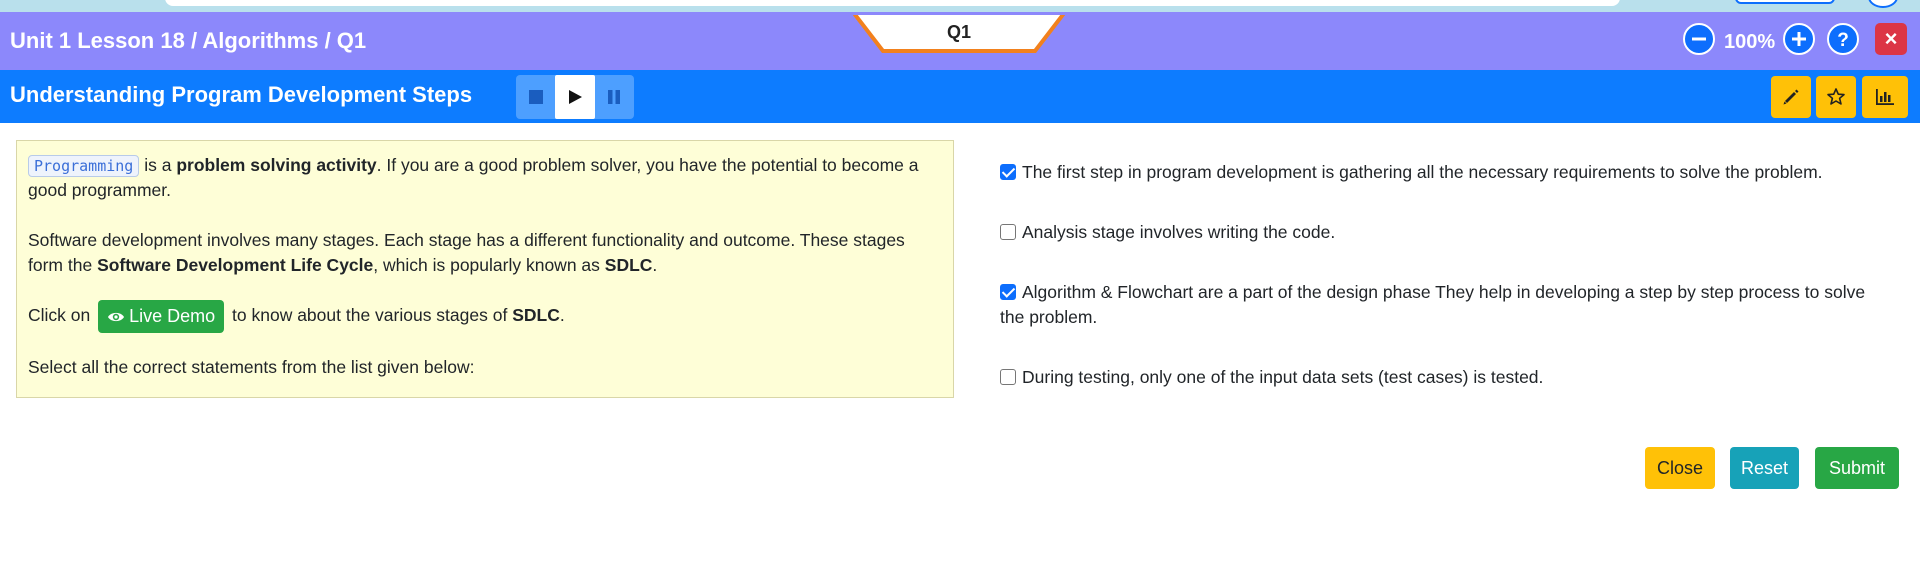  I want to click on browser-chrome-edge, so click(960, 6).